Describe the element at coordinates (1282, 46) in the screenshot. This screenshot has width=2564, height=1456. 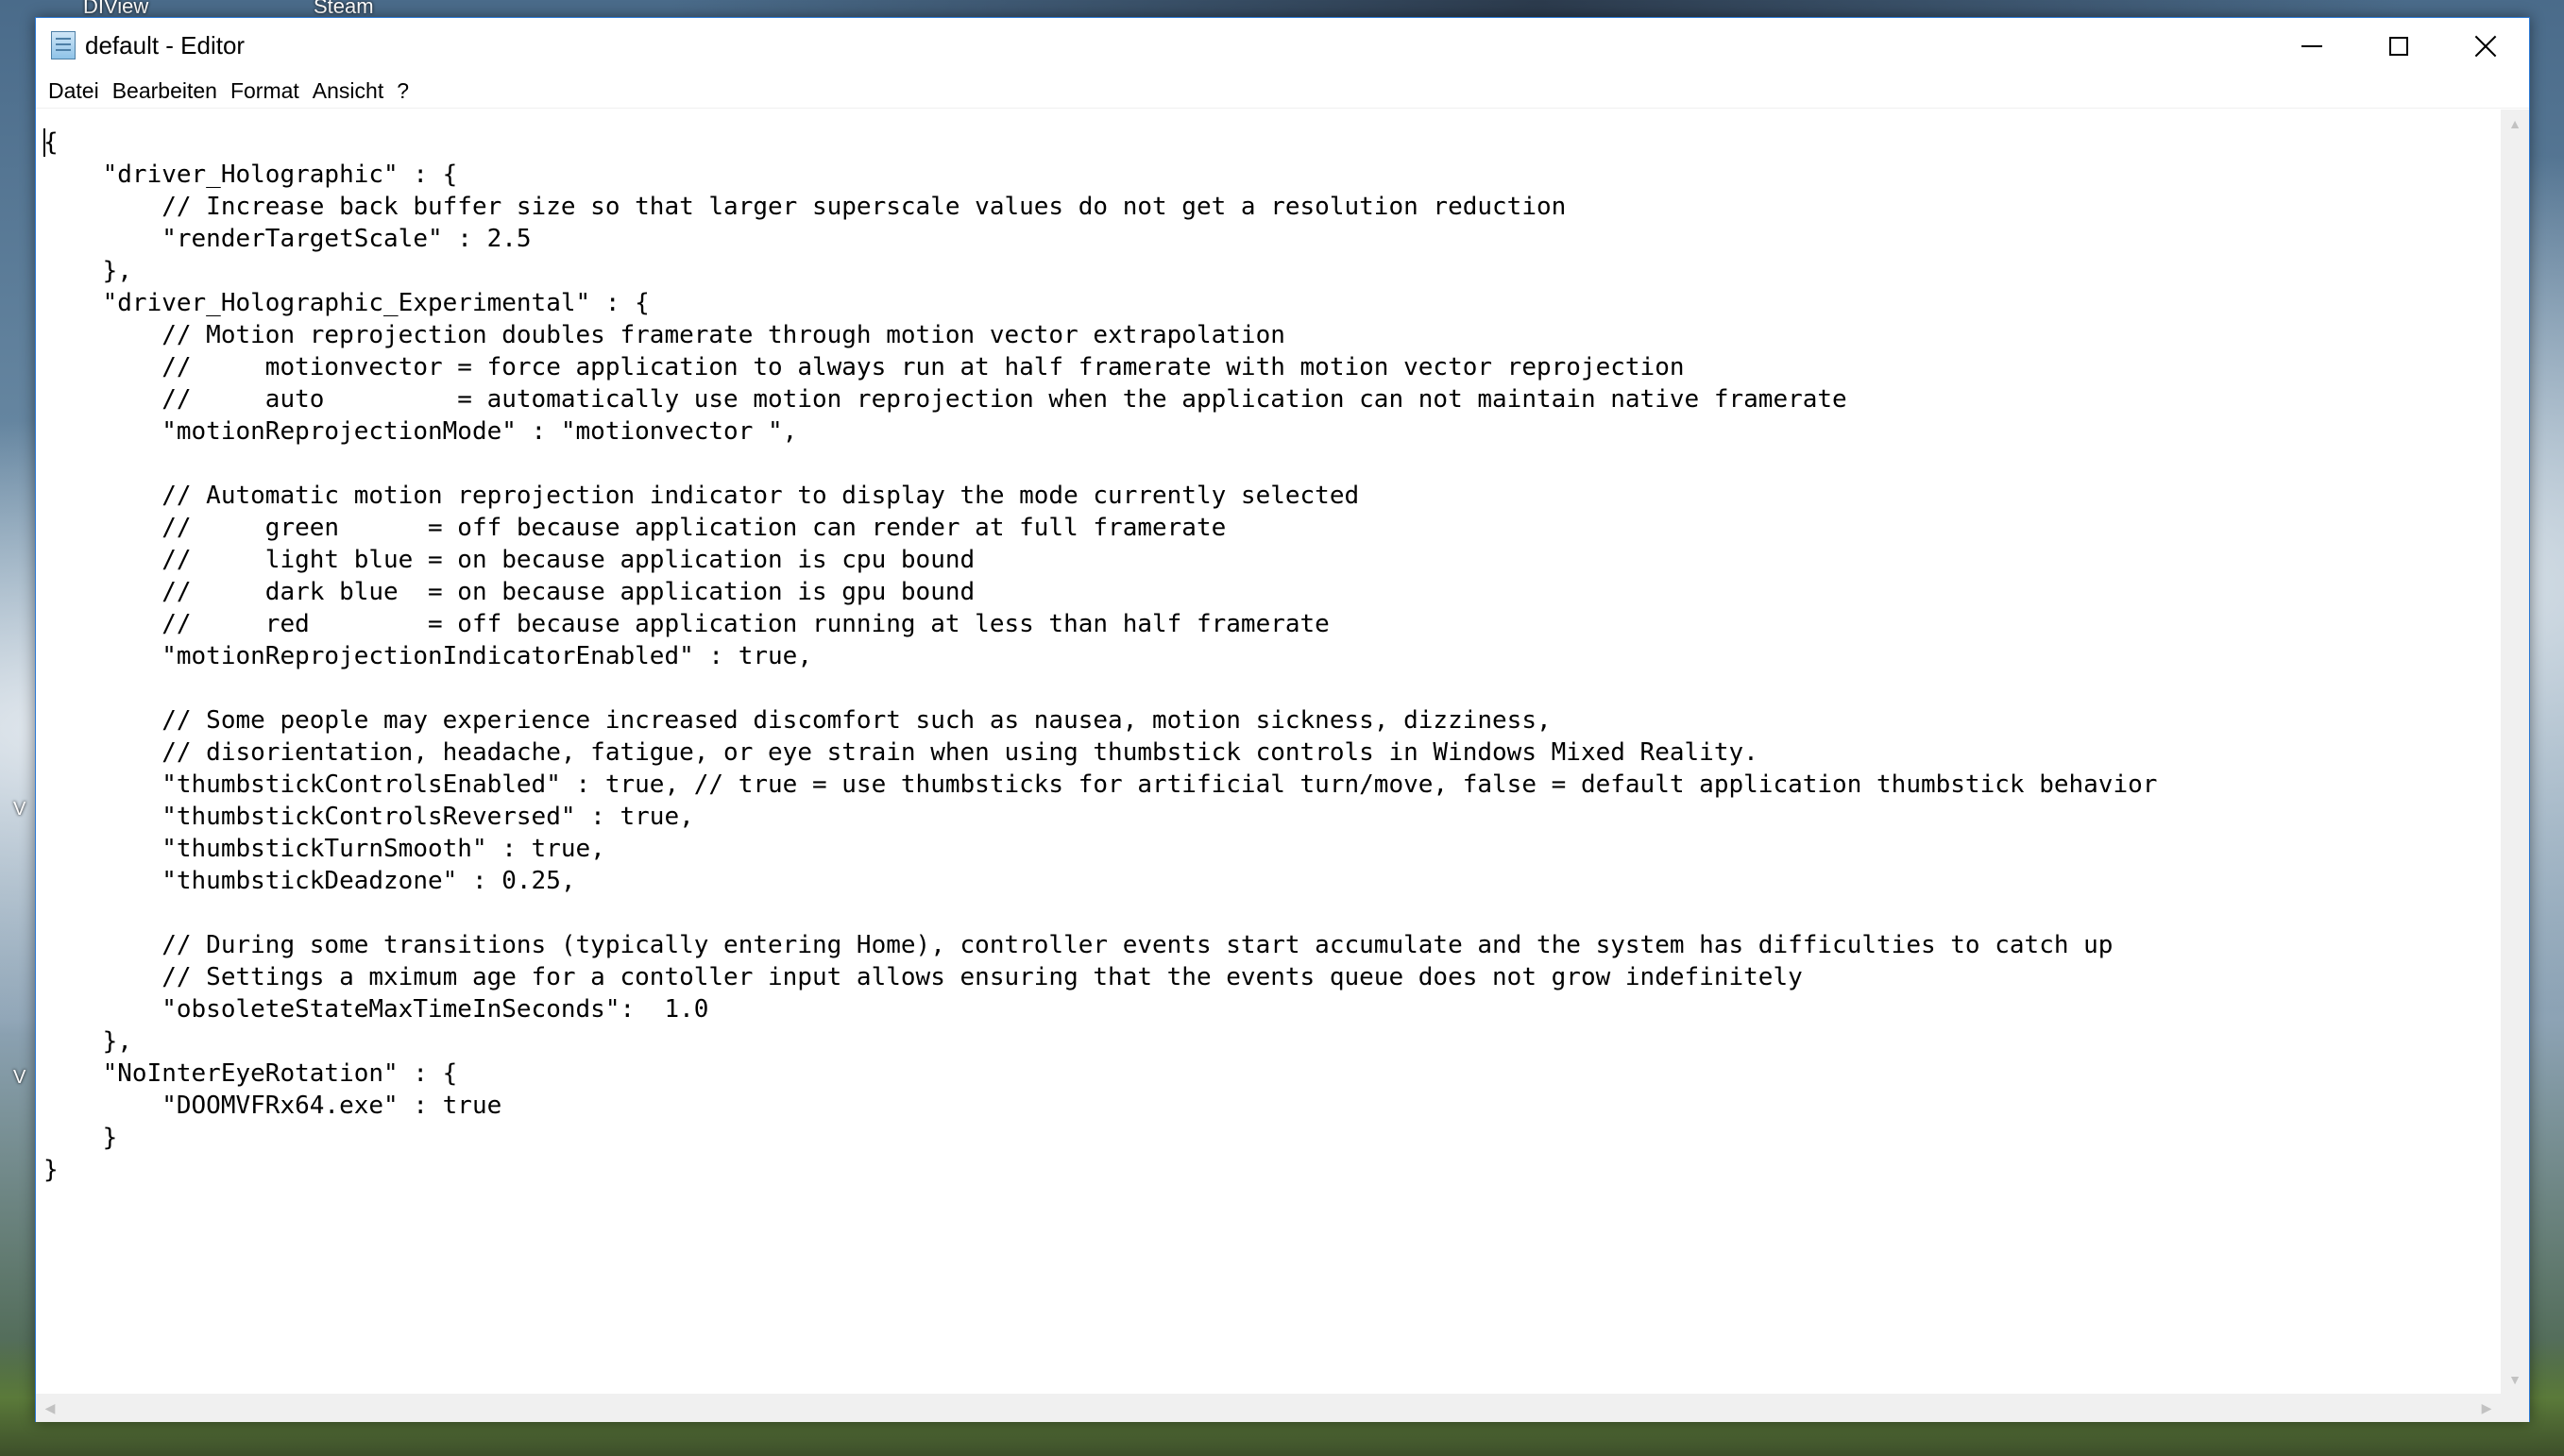
I see `title-bar: default - Editor` at that location.